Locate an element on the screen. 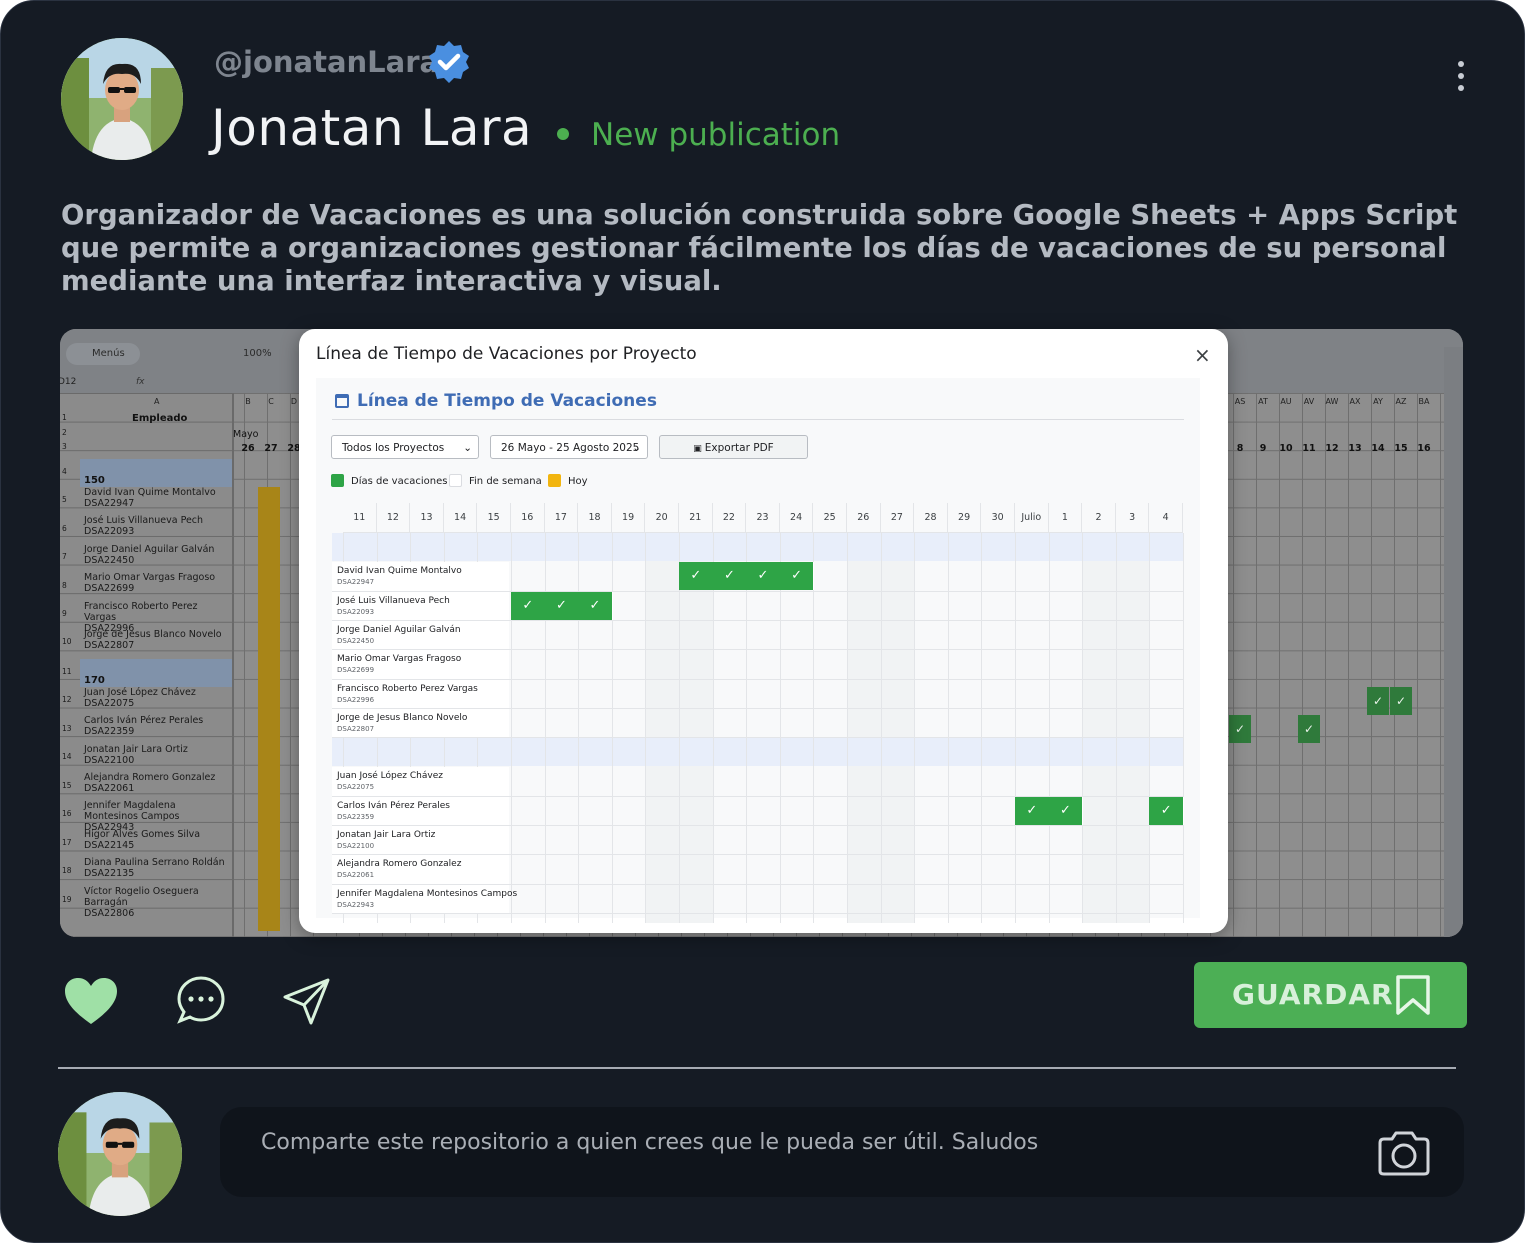  sheet-day-number: 11 is located at coordinates (1309, 448).